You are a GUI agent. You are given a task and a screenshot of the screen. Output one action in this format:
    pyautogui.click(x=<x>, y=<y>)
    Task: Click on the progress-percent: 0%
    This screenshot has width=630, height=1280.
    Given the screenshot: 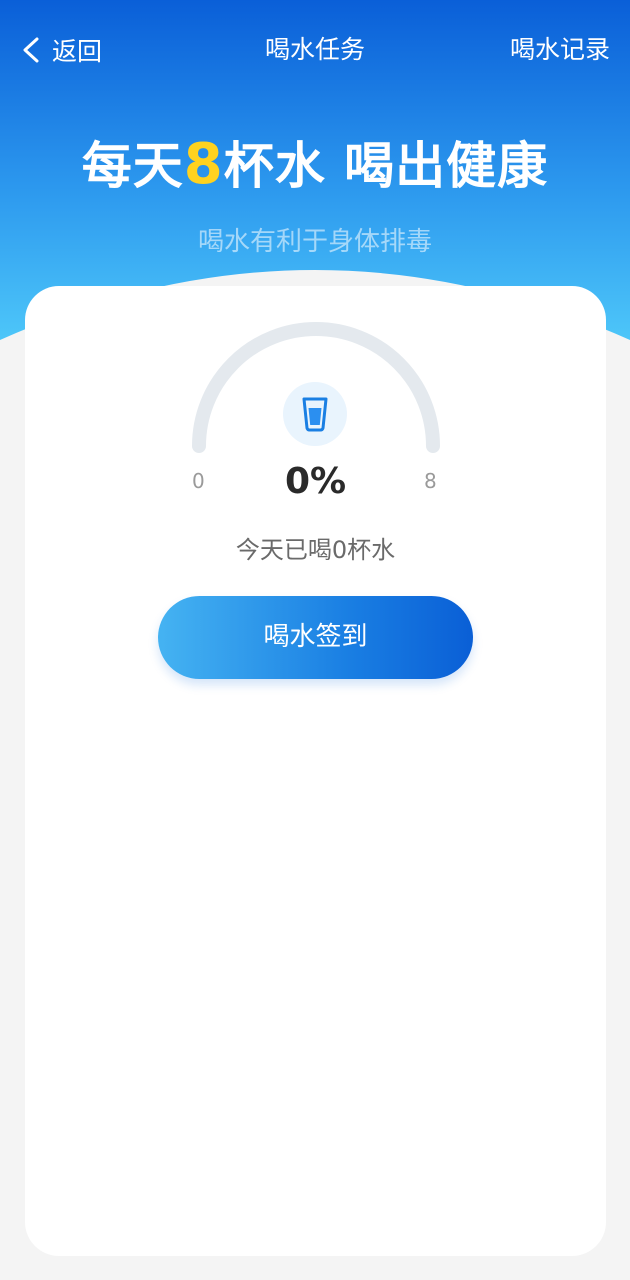 What is the action you would take?
    pyautogui.click(x=315, y=481)
    